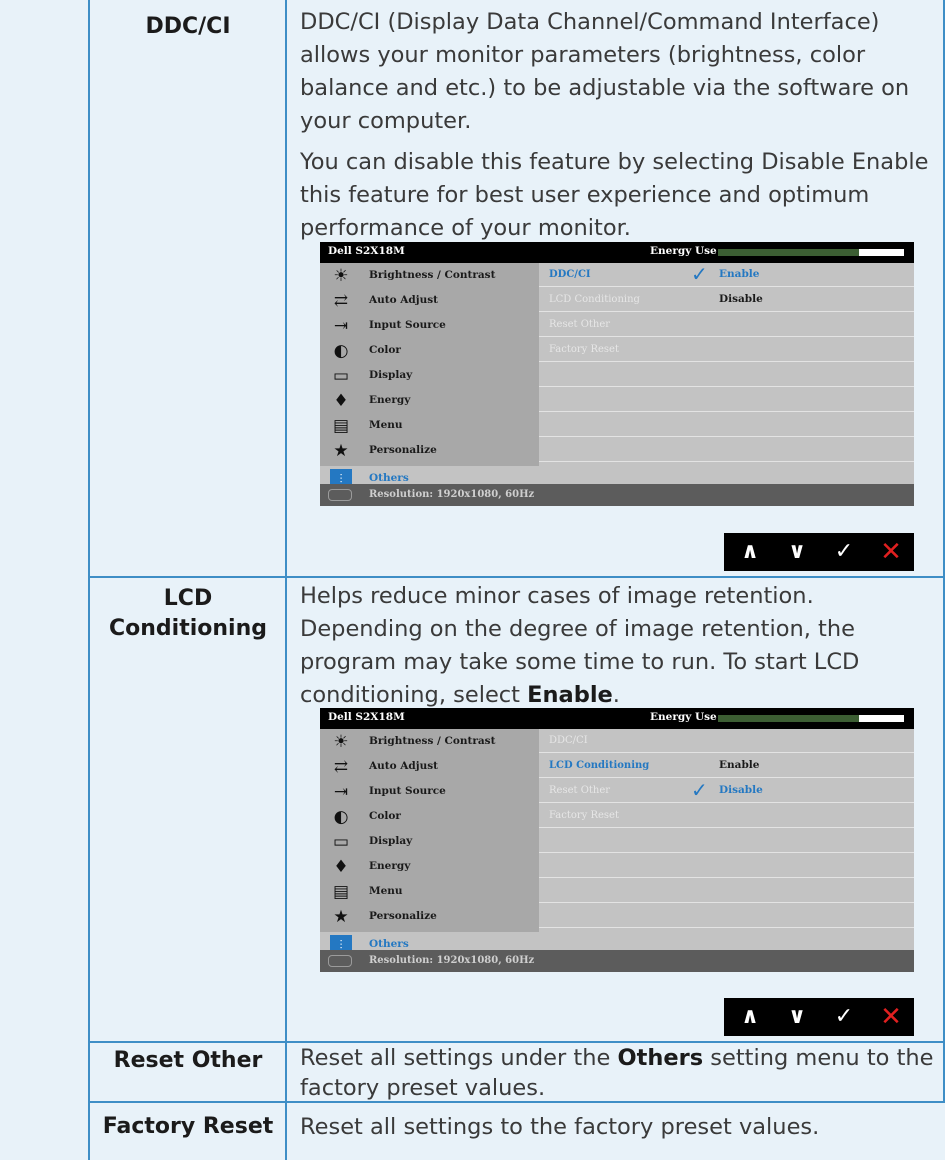 The image size is (945, 1160). I want to click on osd-menu-item-label: Brightness / Contrast, so click(432, 741).